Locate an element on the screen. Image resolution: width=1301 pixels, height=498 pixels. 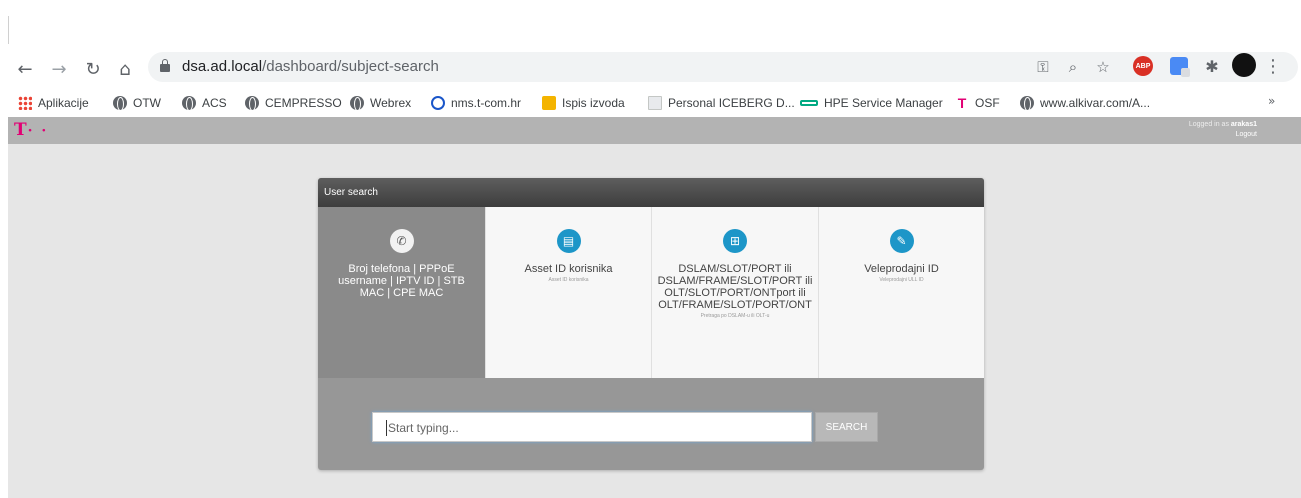
inbox-icon: ▤ is located at coordinates (568, 241).